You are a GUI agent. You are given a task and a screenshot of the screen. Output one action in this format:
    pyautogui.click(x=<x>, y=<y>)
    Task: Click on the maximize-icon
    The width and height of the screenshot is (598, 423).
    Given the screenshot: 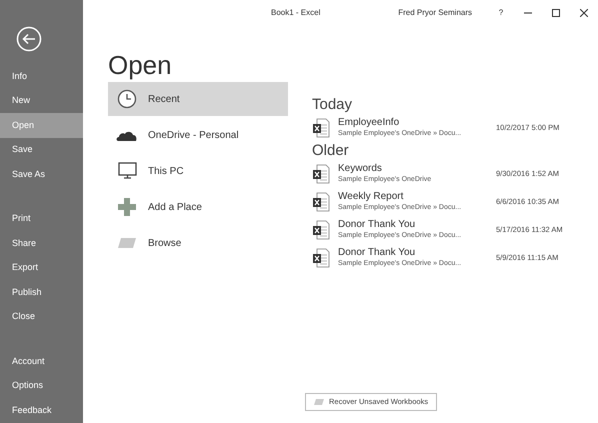 What is the action you would take?
    pyautogui.click(x=556, y=13)
    